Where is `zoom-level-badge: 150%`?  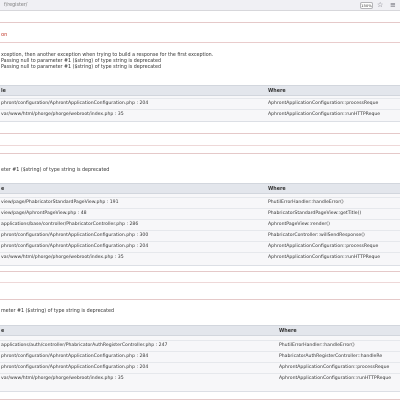
zoom-level-badge: 150% is located at coordinates (366, 5).